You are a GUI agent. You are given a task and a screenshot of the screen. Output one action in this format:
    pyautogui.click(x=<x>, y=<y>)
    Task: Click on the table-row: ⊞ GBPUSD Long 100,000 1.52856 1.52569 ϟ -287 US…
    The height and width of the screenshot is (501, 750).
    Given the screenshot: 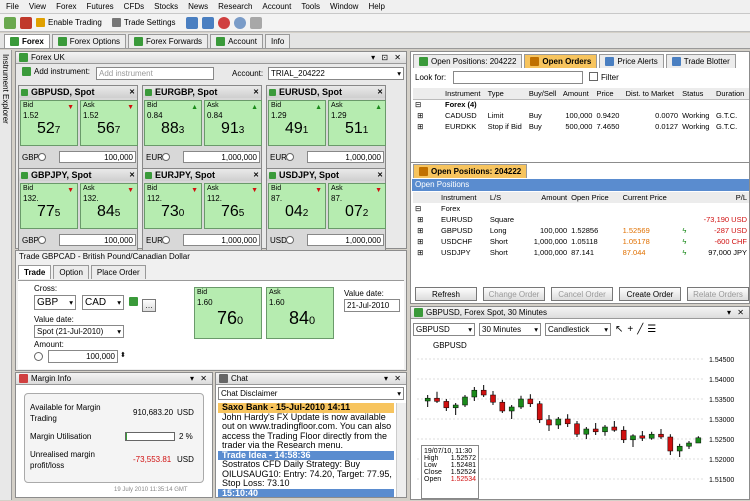 What is the action you would take?
    pyautogui.click(x=581, y=230)
    